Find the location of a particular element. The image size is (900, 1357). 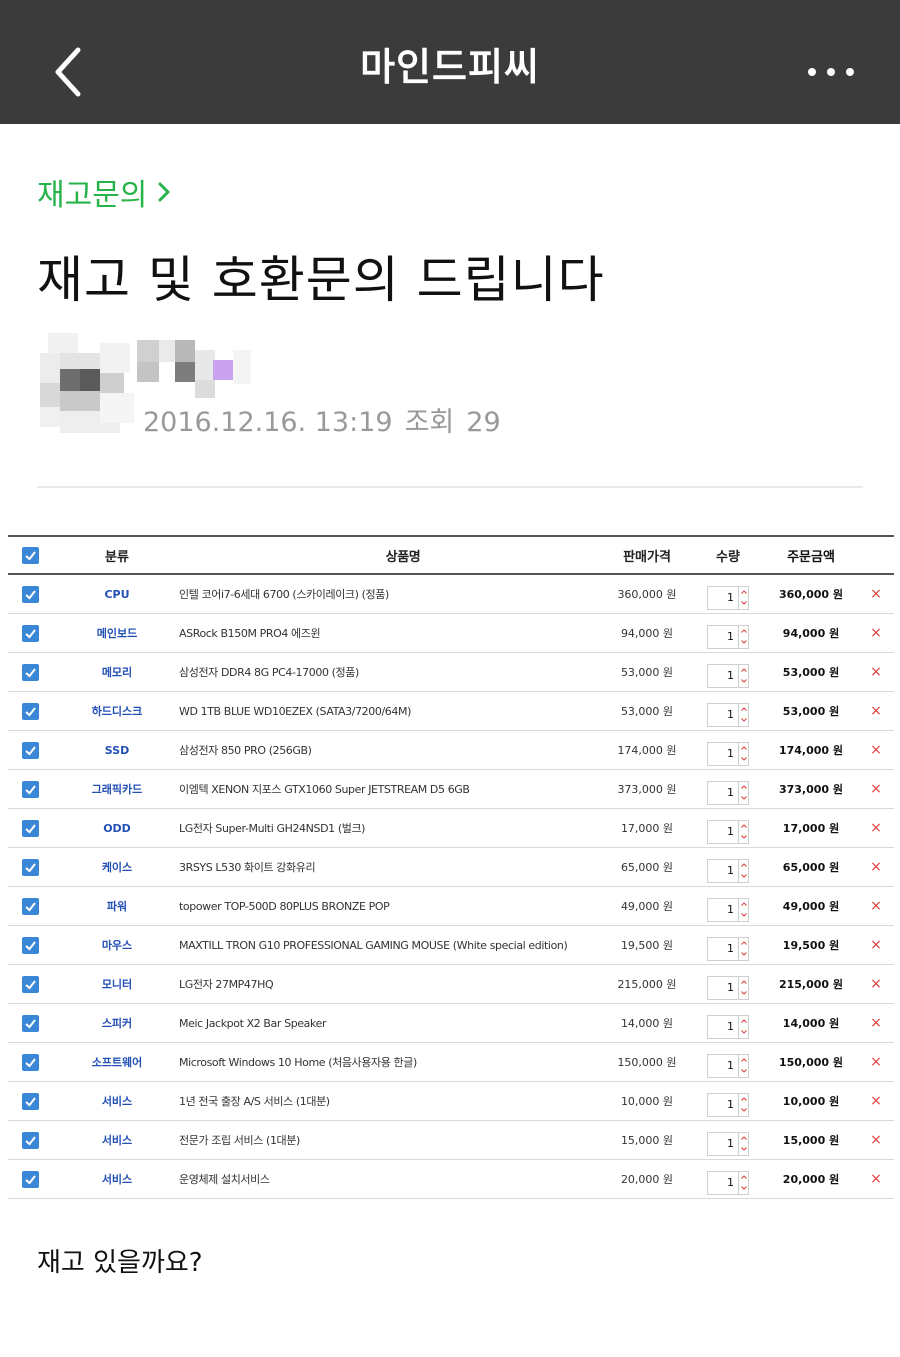

row-product-name: Meic Jackpot X2 Bar Speaker is located at coordinates (394, 1023).